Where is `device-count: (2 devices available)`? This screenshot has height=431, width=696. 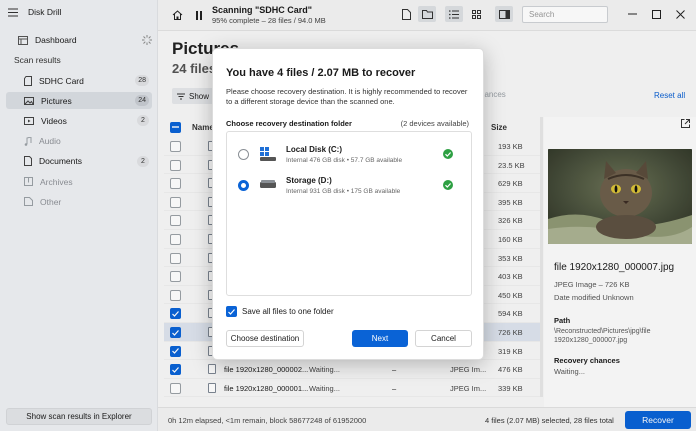 device-count: (2 devices available) is located at coordinates (434, 123).